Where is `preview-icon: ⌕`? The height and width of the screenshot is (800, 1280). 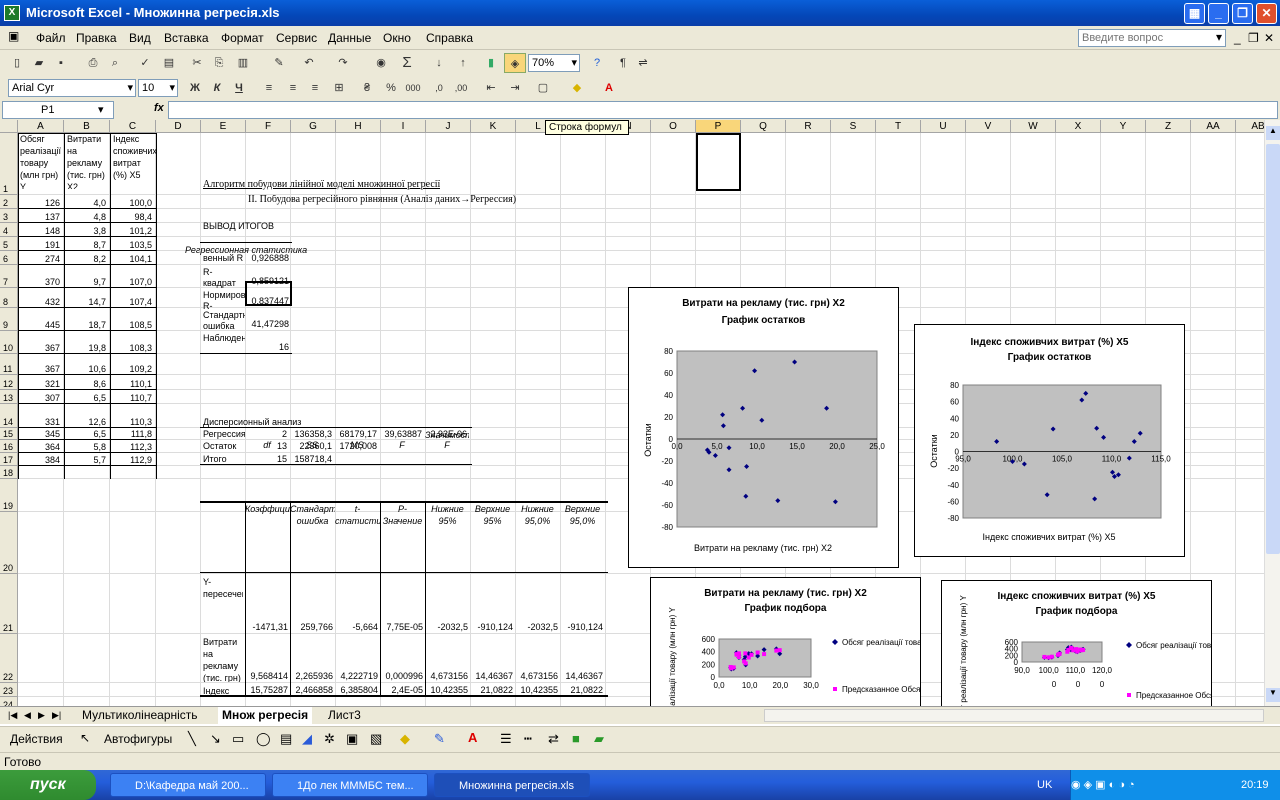 preview-icon: ⌕ is located at coordinates (115, 63).